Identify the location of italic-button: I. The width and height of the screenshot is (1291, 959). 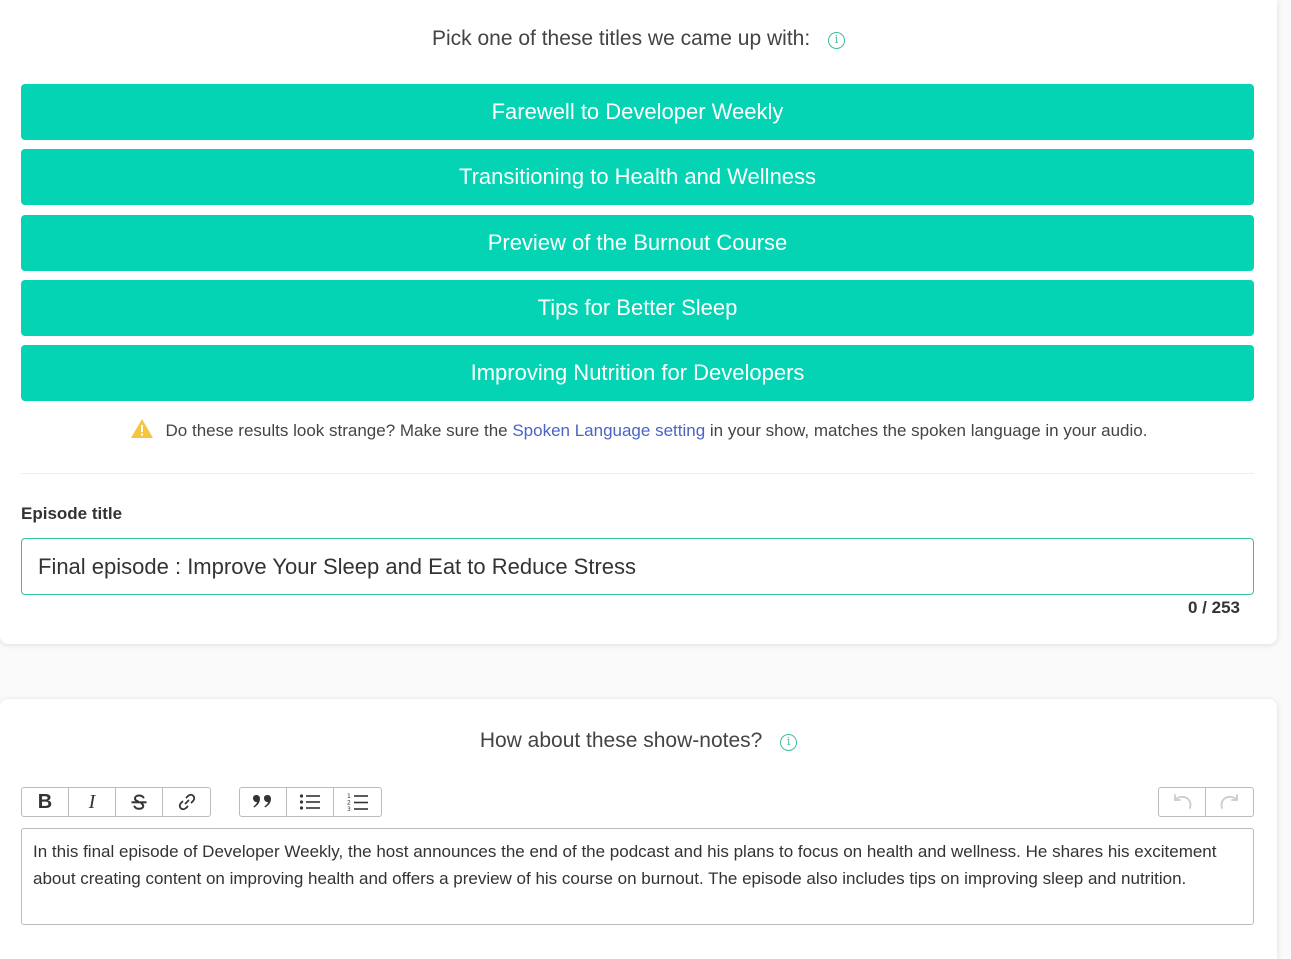
(92, 802).